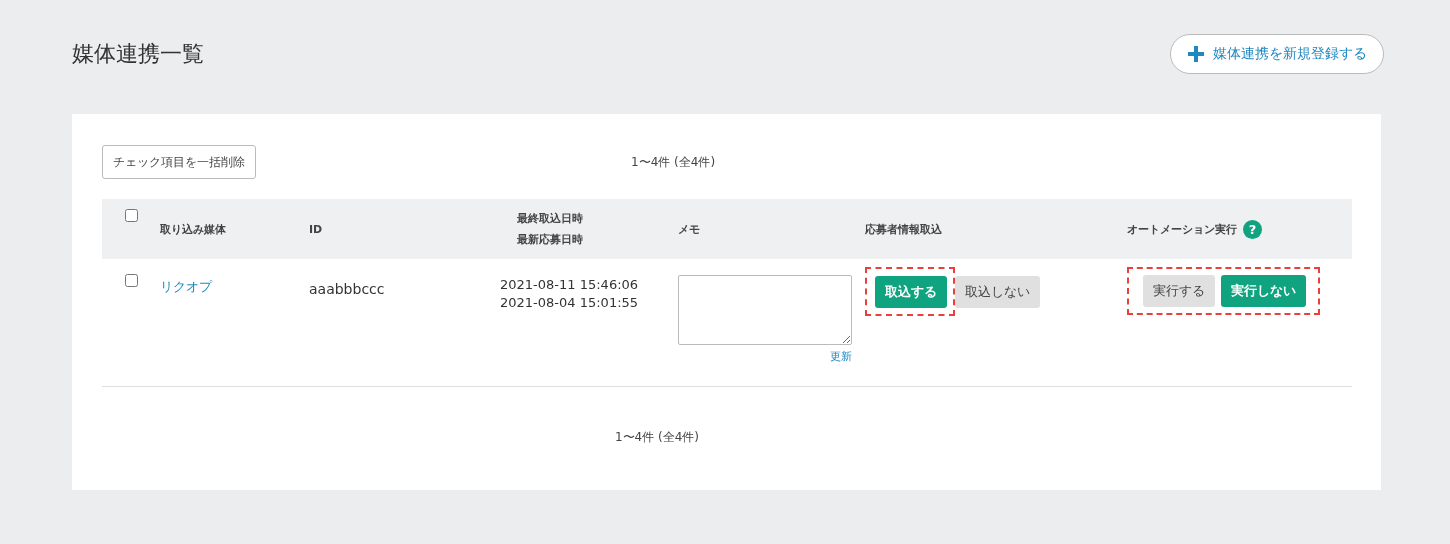  Describe the element at coordinates (570, 284) in the screenshot. I see `table-cell-text: 2021-08-11 15:46:06` at that location.